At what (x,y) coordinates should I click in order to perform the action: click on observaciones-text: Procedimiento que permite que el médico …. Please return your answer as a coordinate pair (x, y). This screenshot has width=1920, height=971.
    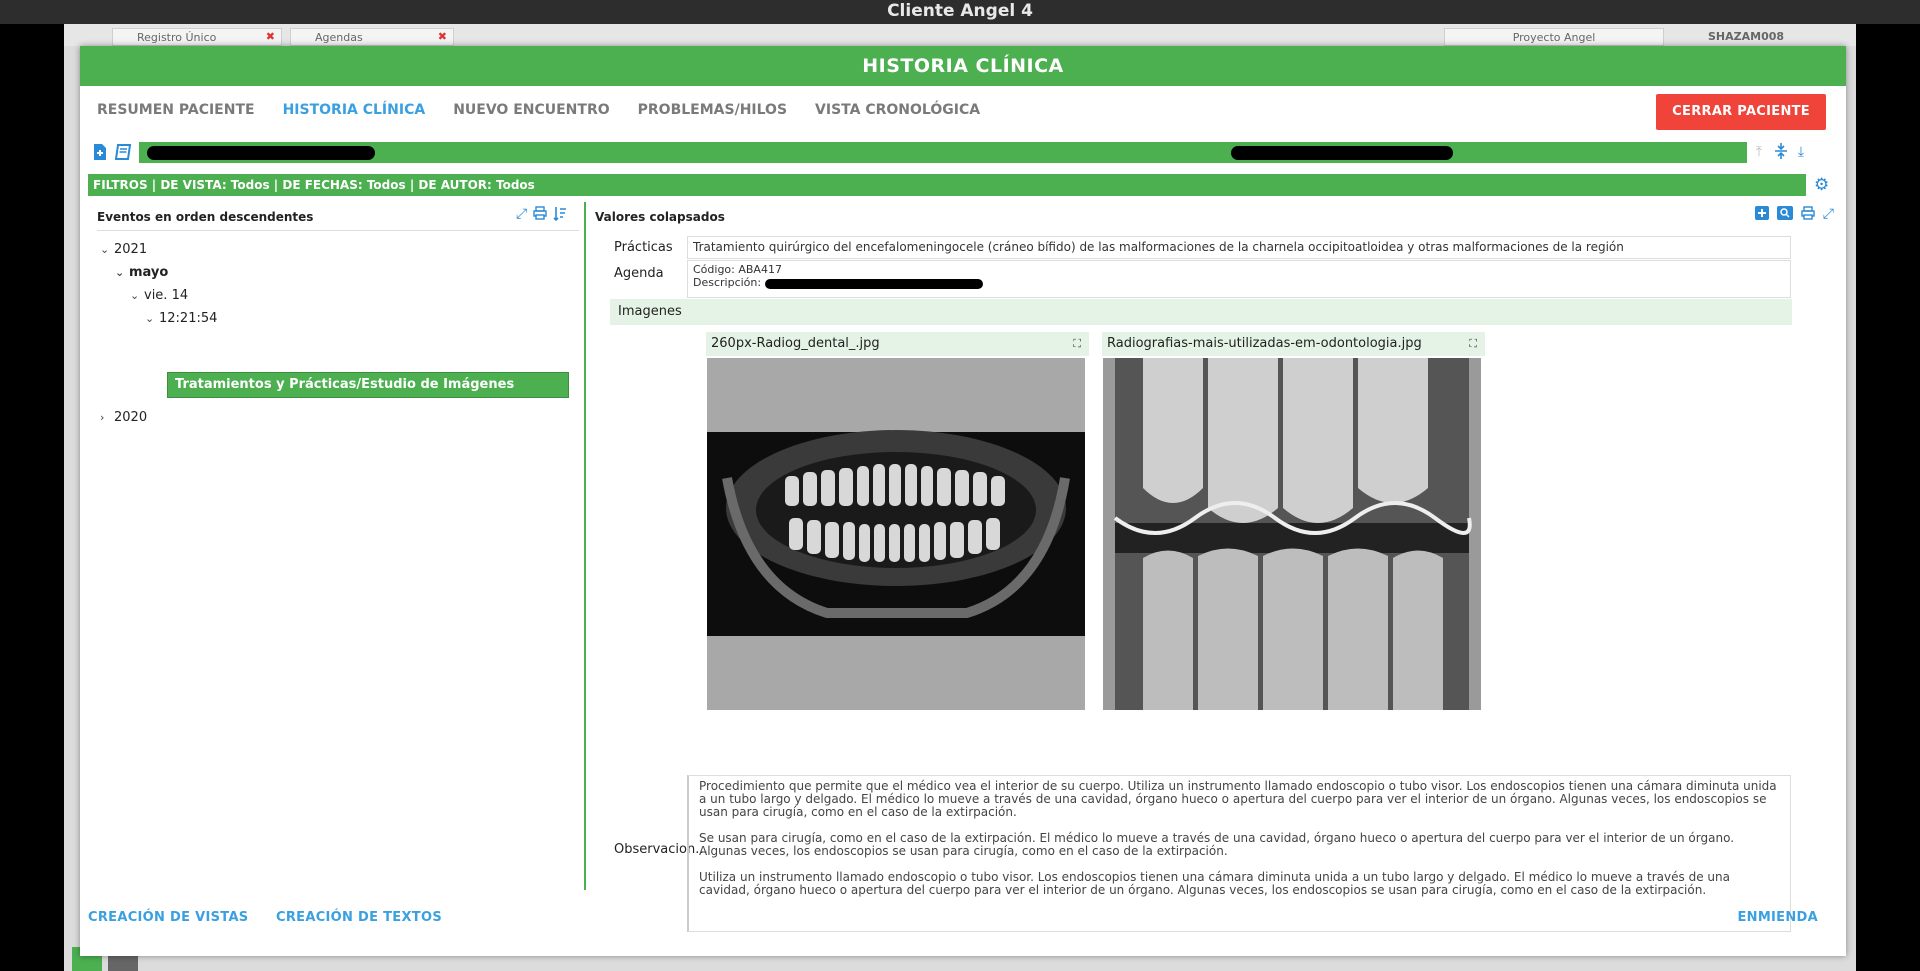
    Looking at the image, I should click on (1239, 853).